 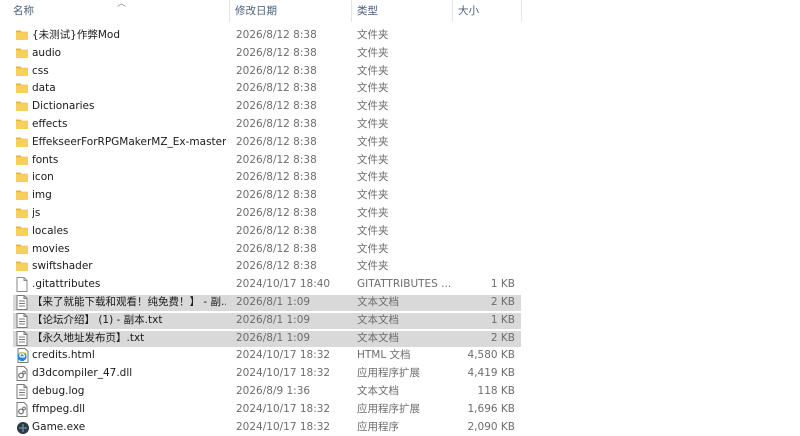 What do you see at coordinates (58, 390) in the screenshot?
I see `file-name: debug.log` at bounding box center [58, 390].